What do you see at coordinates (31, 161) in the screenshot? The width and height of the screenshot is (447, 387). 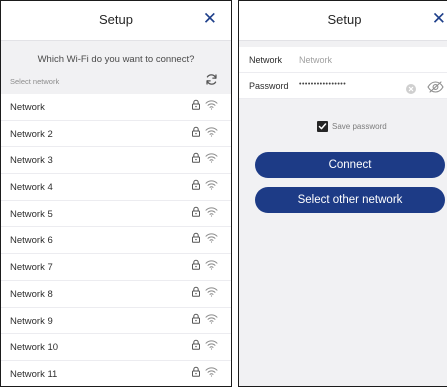 I see `network-name: Network 3` at bounding box center [31, 161].